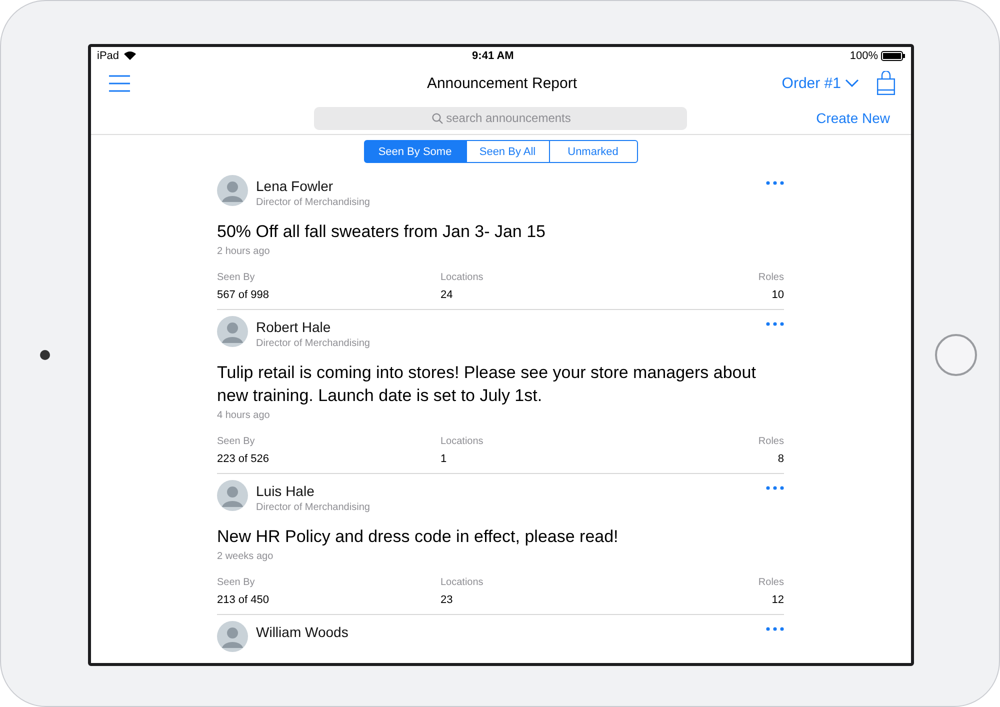 Image resolution: width=1000 pixels, height=707 pixels. I want to click on search-icon, so click(437, 118).